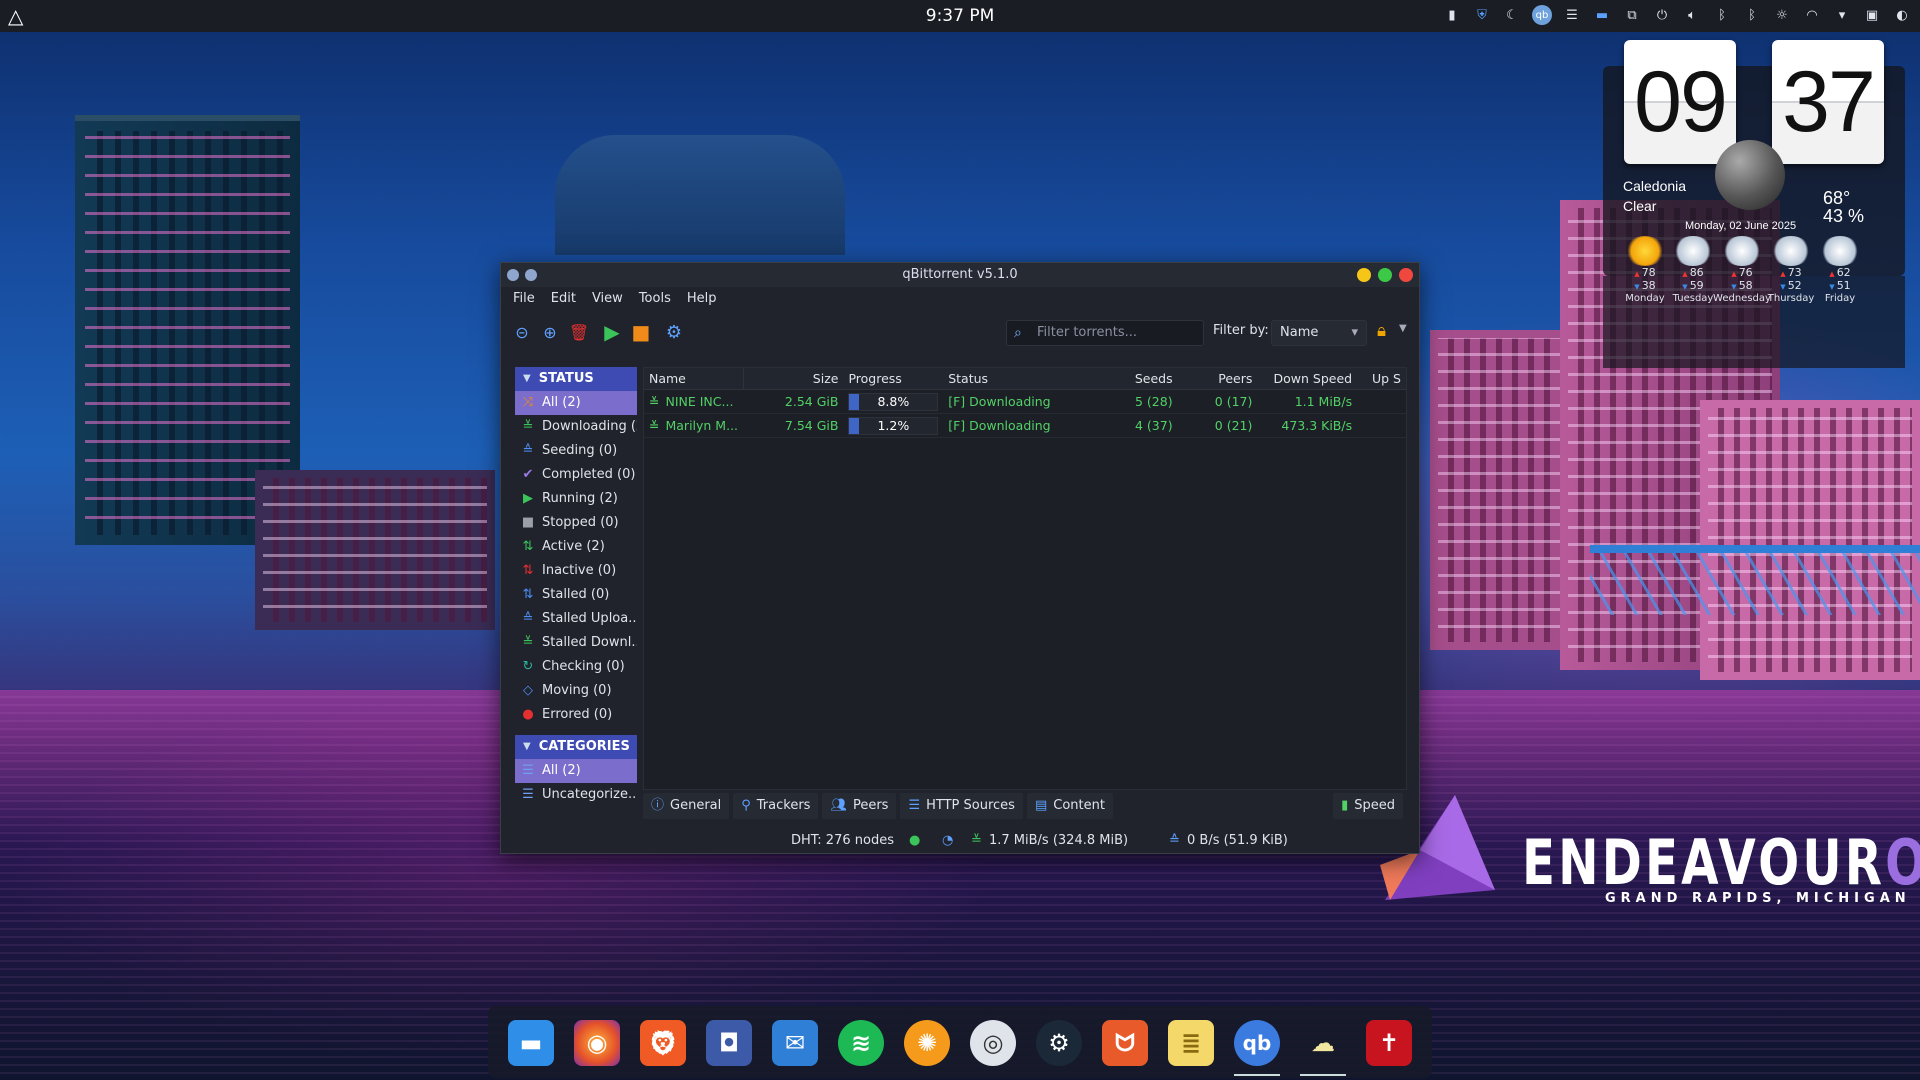 The image size is (1920, 1080). I want to click on settings-gear-icon: ⚙, so click(674, 332).